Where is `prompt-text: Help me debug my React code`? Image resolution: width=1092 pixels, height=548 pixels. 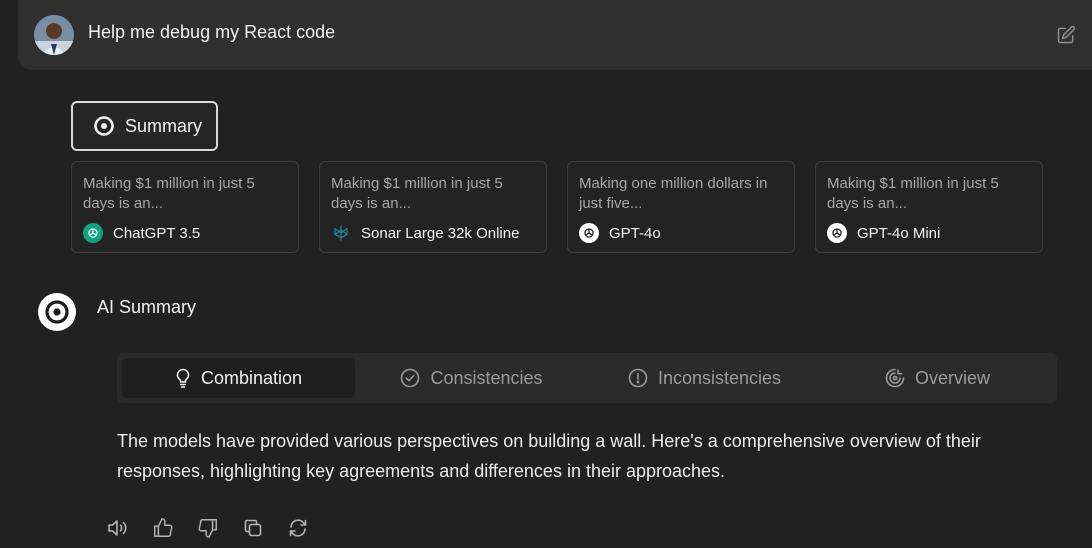
prompt-text: Help me debug my React code is located at coordinates (212, 32).